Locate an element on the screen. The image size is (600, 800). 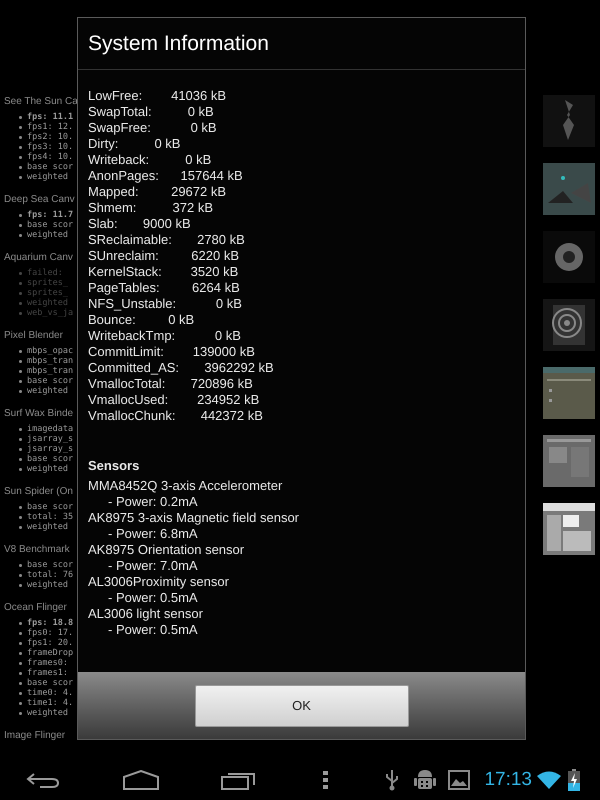
result-line: fps3: 10. is located at coordinates (50, 147).